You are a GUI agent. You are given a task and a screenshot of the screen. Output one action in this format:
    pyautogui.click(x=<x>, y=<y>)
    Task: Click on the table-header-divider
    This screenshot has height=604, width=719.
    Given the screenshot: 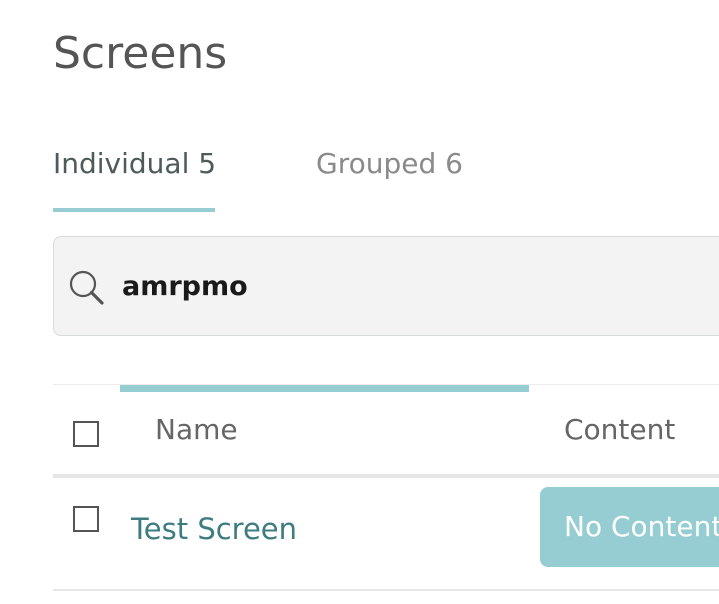 What is the action you would take?
    pyautogui.click(x=386, y=476)
    